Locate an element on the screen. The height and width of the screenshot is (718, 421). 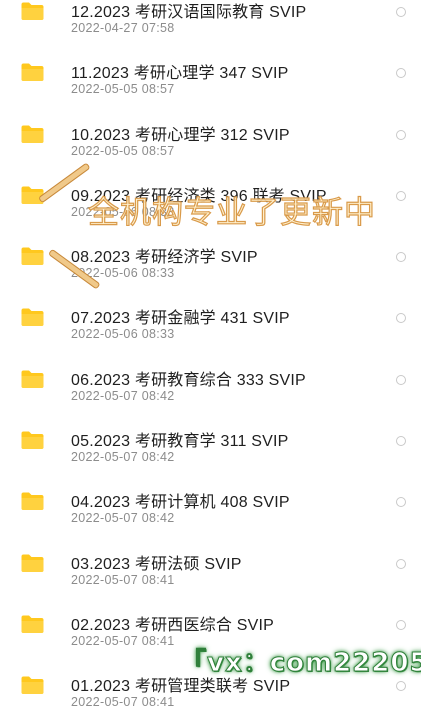
file-list-item: 03.2023 考研法硕 SVIP 2022-05-07 08:41 is located at coordinates (210, 559).